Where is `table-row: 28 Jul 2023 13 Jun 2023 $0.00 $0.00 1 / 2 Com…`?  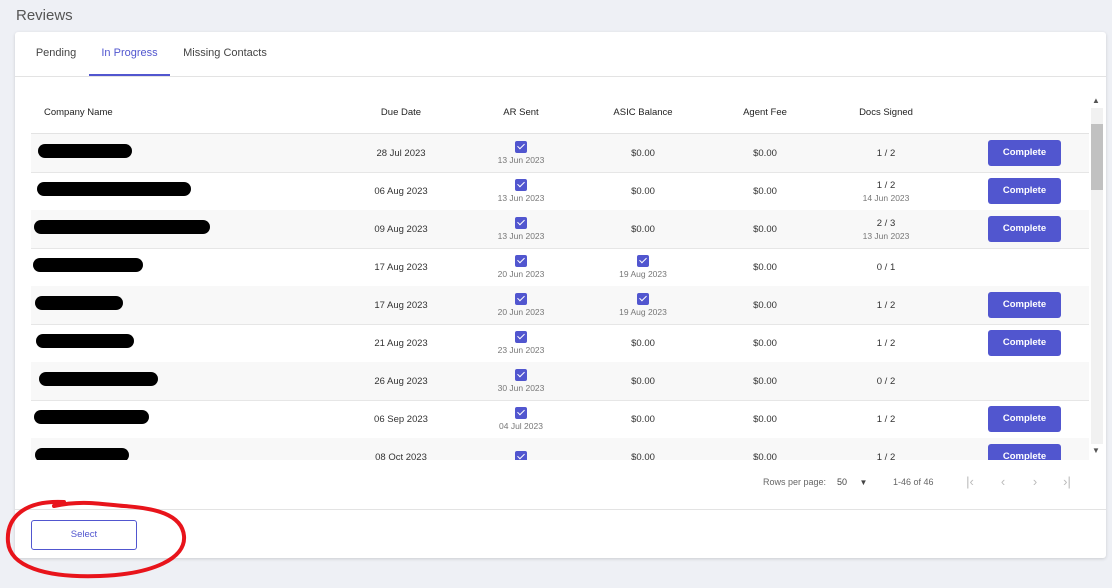 table-row: 28 Jul 2023 13 Jun 2023 $0.00 $0.00 1 / 2 Com… is located at coordinates (560, 153).